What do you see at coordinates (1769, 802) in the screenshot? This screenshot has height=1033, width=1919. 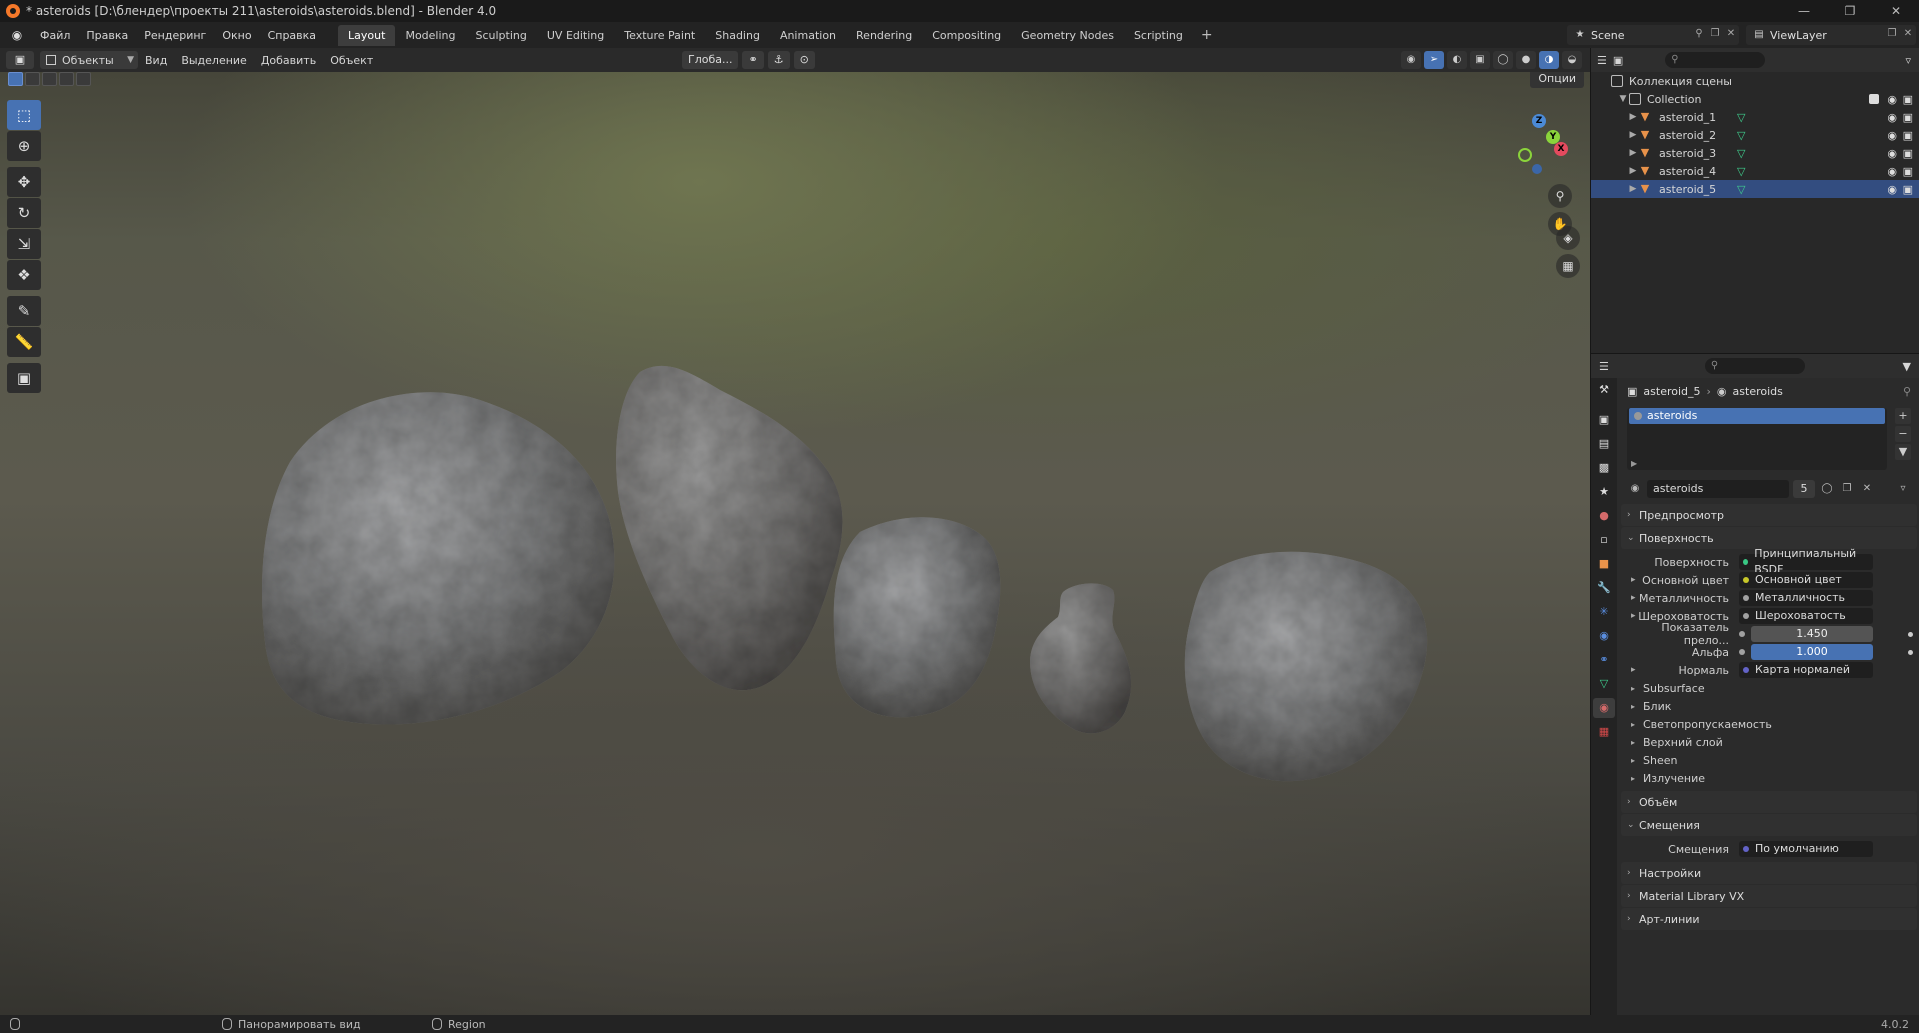 I see `panel-volume: › Объём` at bounding box center [1769, 802].